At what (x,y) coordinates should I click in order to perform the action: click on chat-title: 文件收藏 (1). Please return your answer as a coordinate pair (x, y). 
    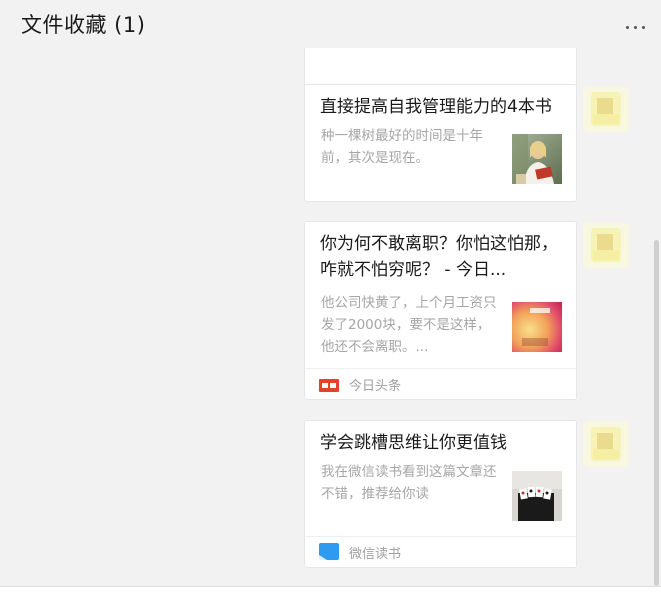
    Looking at the image, I should click on (83, 25).